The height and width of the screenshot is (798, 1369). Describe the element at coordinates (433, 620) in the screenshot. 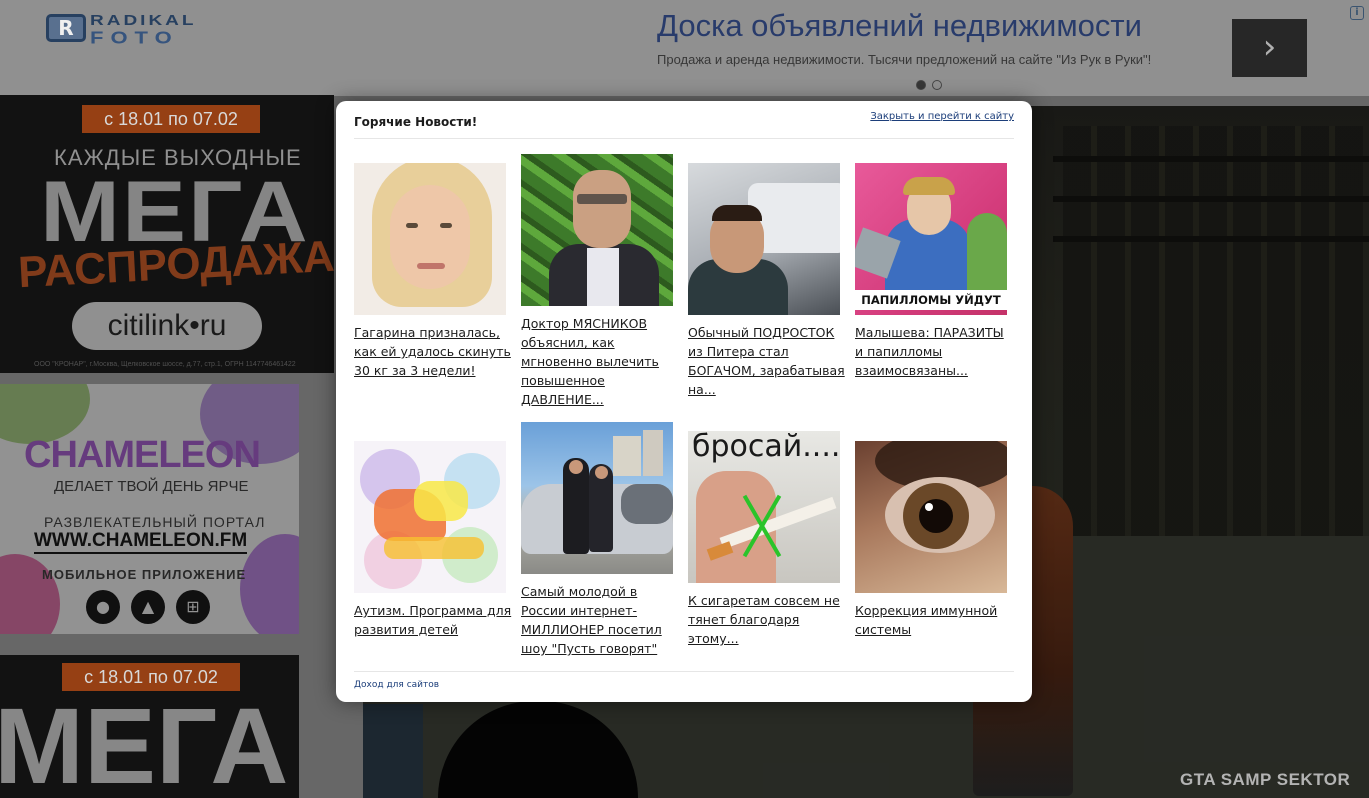

I see `news-caption: Аутизм. Программа для развития детей` at that location.